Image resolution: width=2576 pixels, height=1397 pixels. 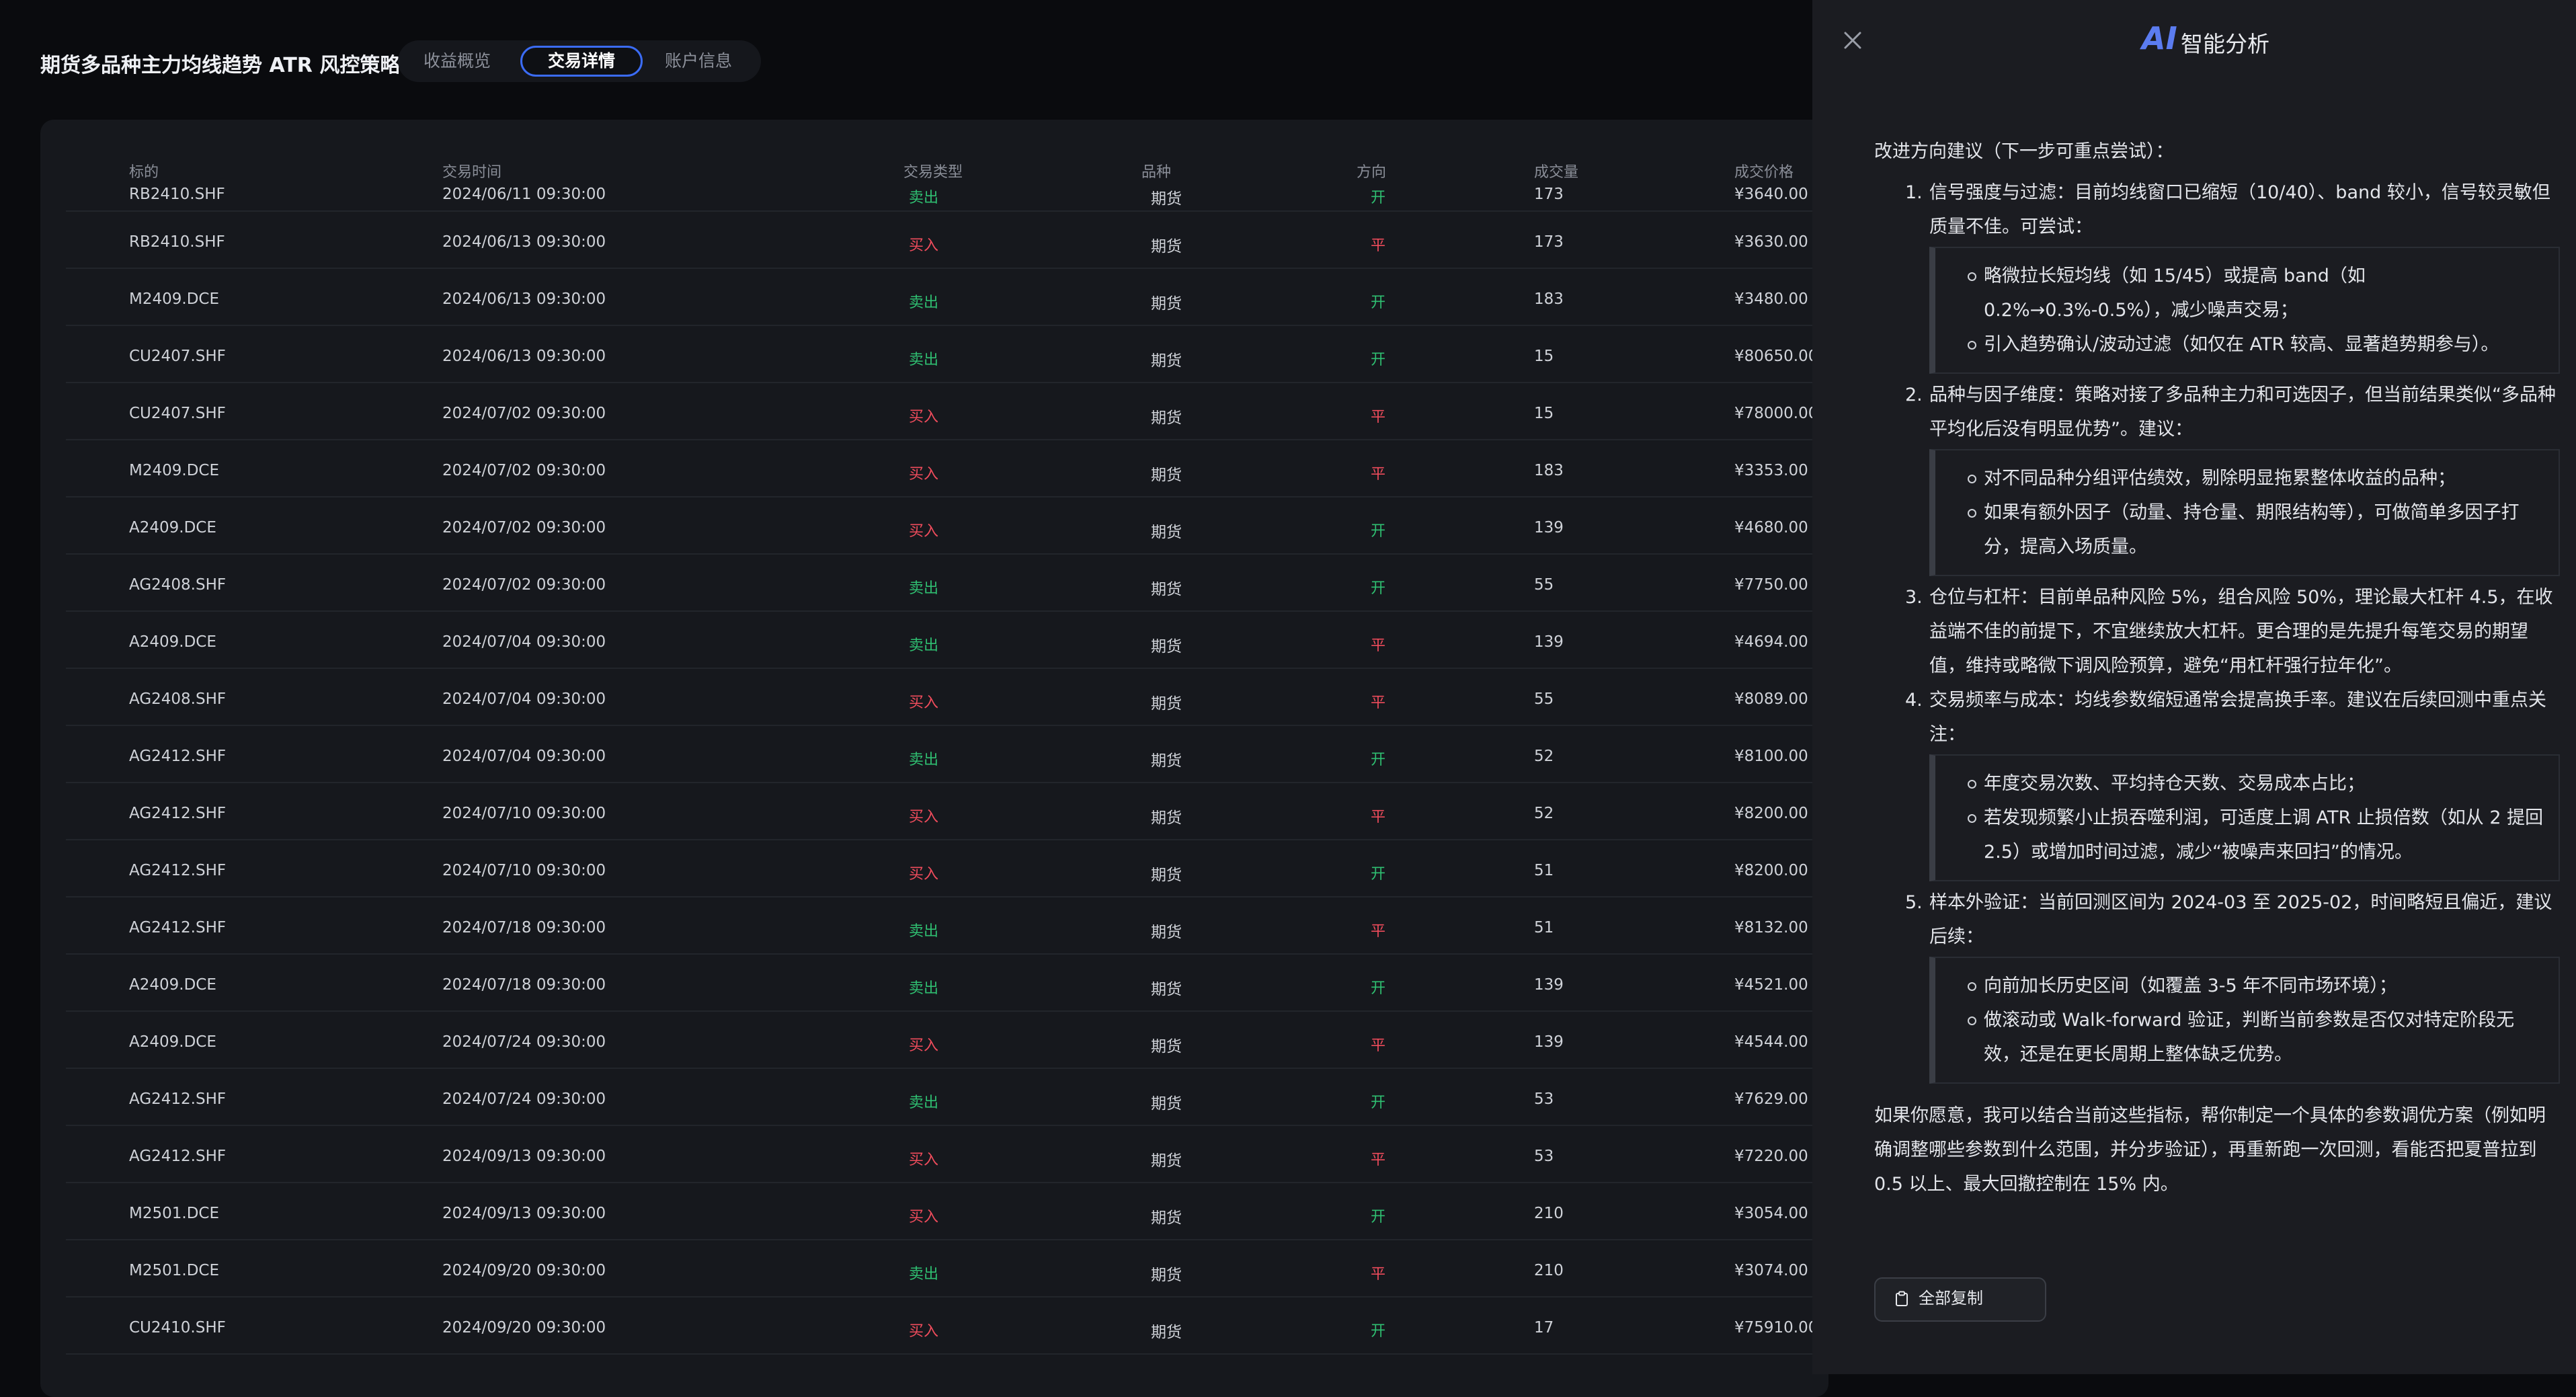 What do you see at coordinates (144, 172) in the screenshot?
I see `header-symbol: 标的` at bounding box center [144, 172].